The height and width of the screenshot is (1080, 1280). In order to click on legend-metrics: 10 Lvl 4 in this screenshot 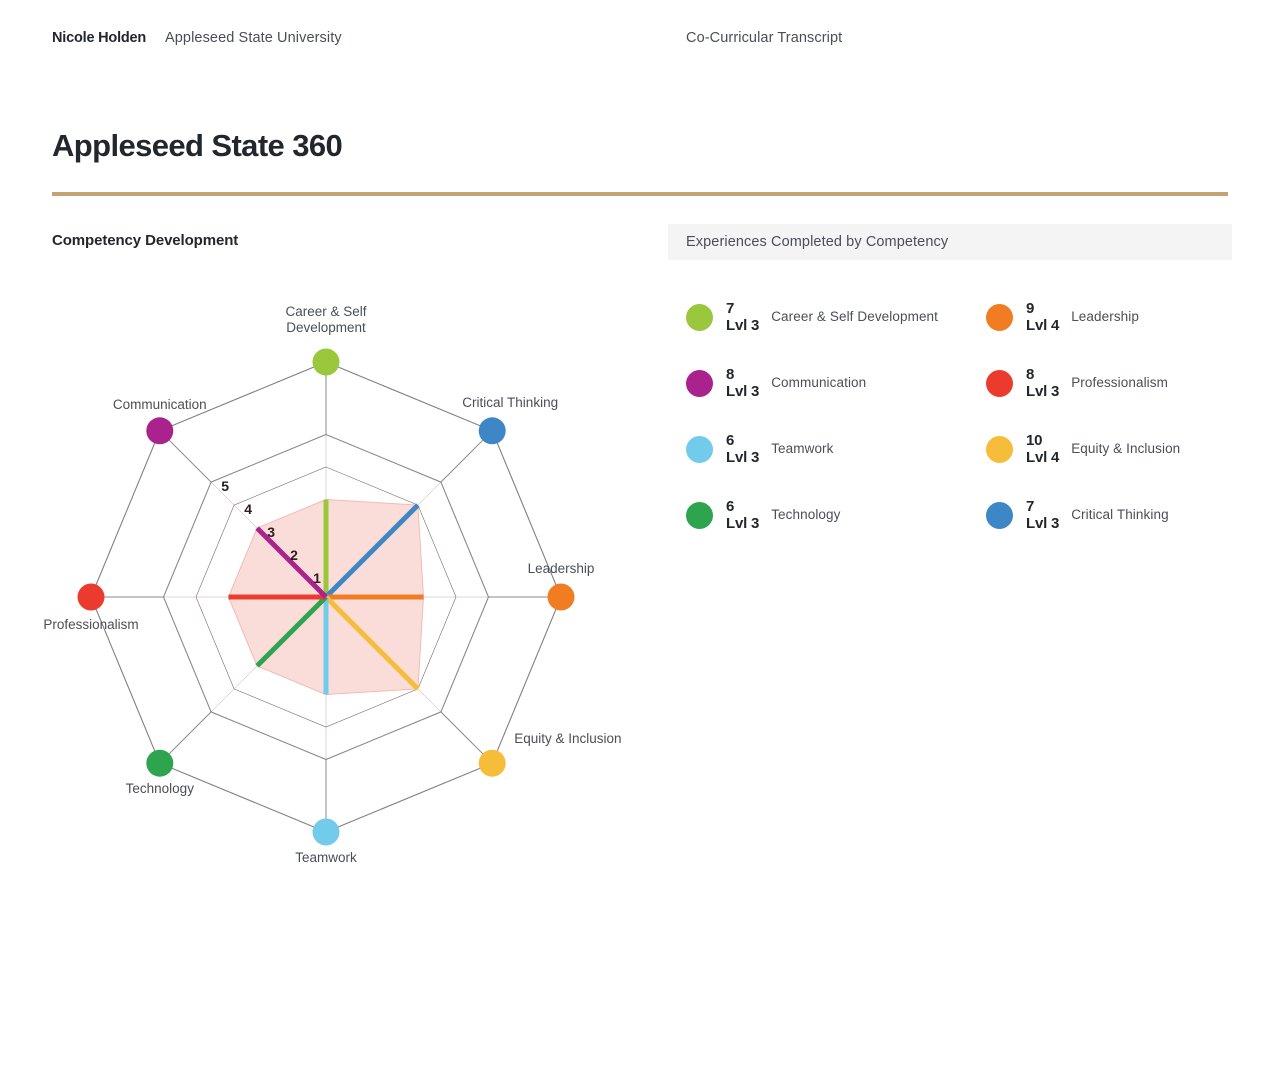, I will do `click(1042, 449)`.